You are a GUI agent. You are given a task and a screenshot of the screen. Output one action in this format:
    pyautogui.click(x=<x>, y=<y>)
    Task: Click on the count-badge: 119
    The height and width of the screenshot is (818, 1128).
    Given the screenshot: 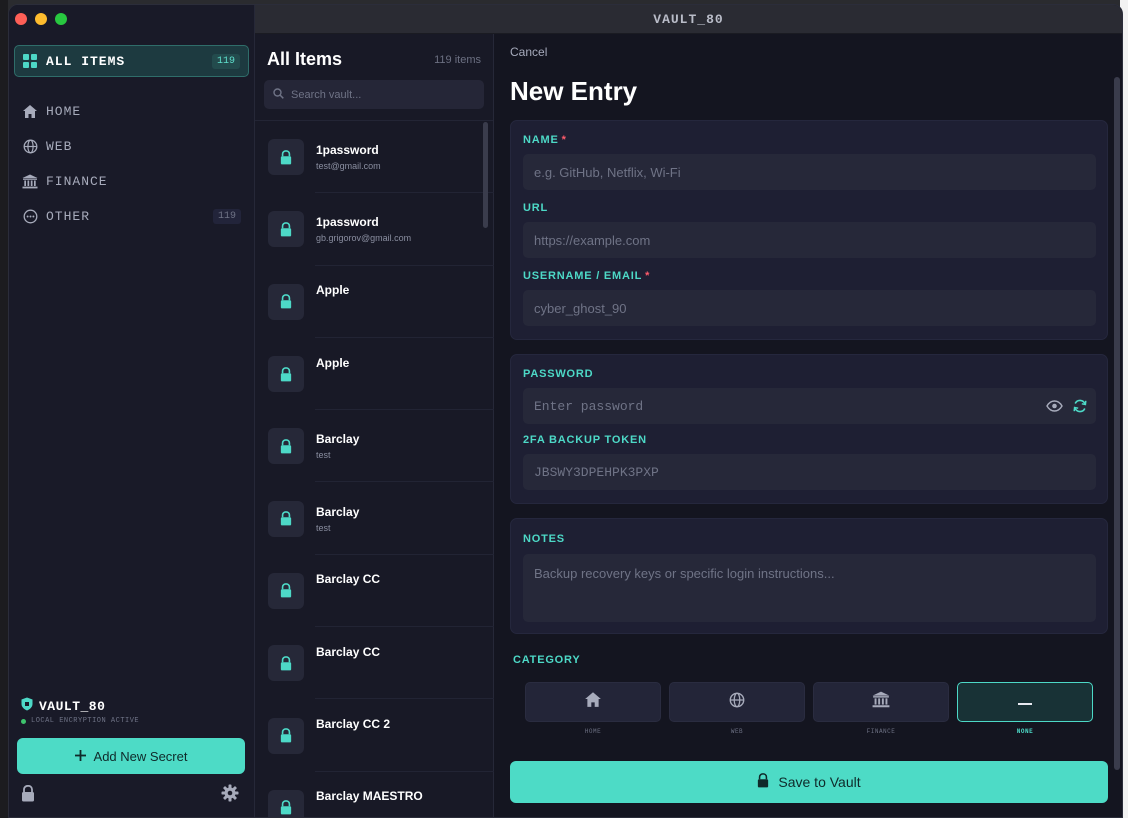 What is the action you would take?
    pyautogui.click(x=226, y=216)
    